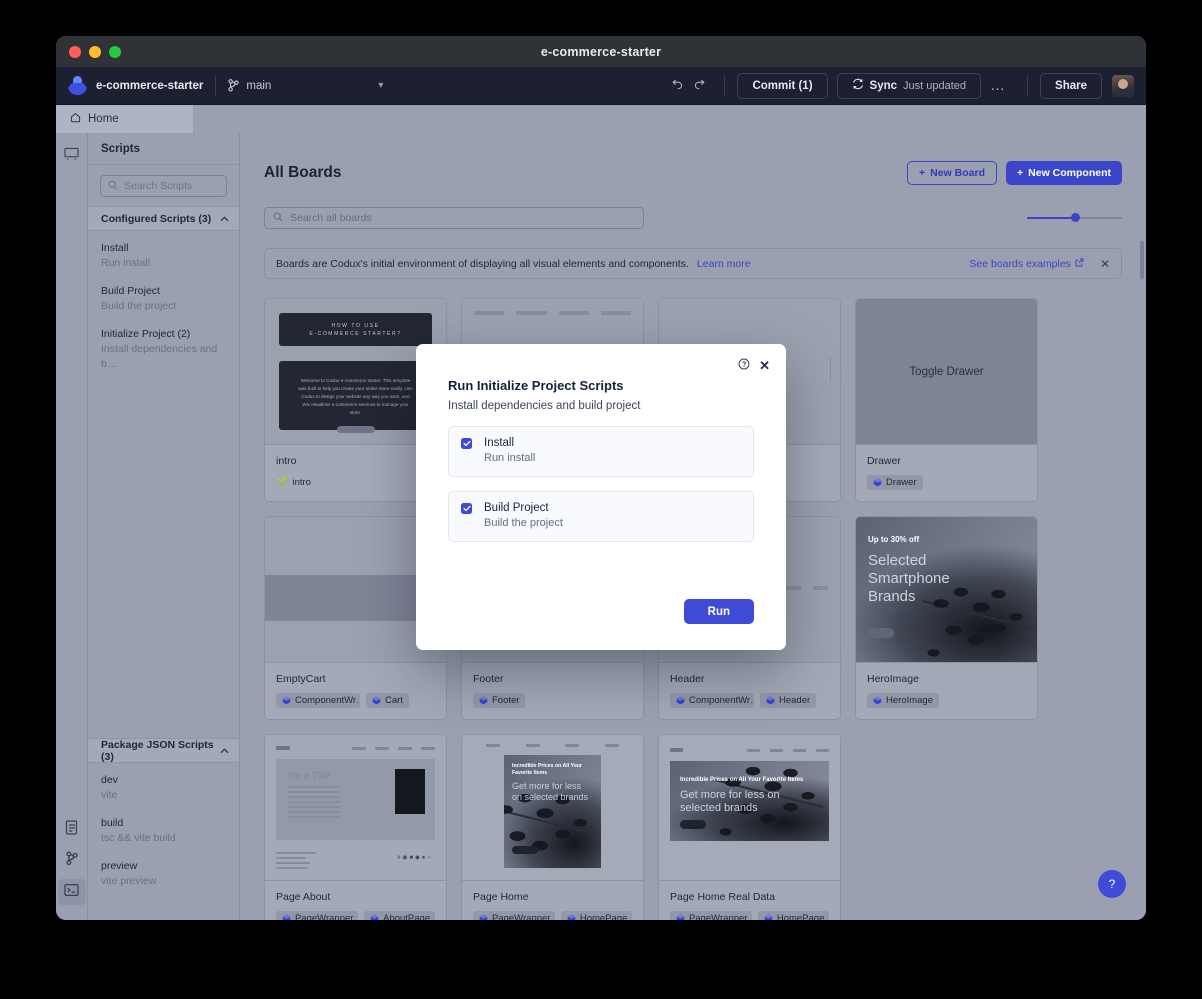 The height and width of the screenshot is (999, 1202). Describe the element at coordinates (744, 366) in the screenshot. I see `help-circle-icon` at that location.